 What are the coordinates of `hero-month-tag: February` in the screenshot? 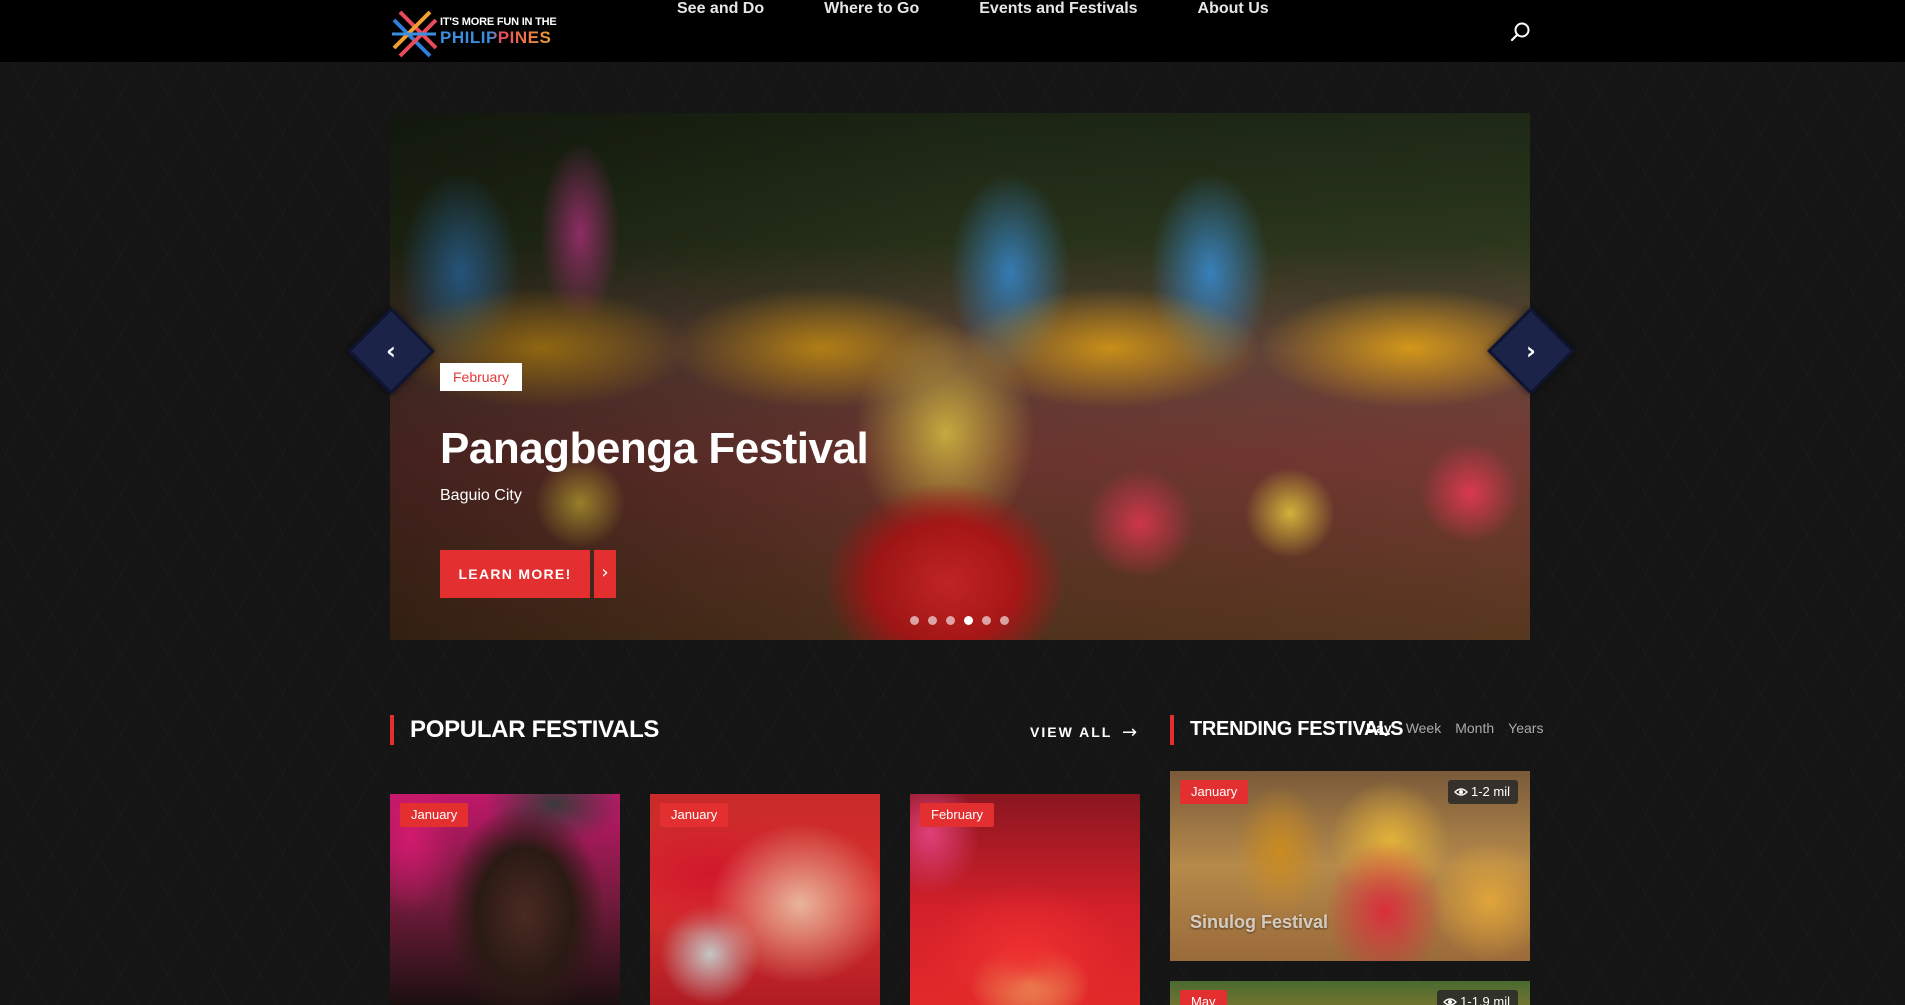 It's located at (481, 377).